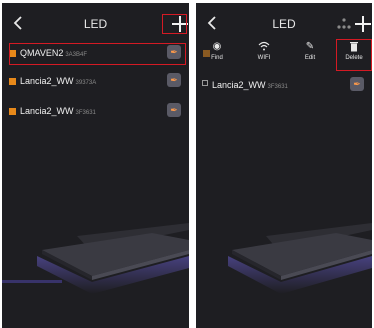  Describe the element at coordinates (97, 54) in the screenshot. I see `device-highlight` at that location.